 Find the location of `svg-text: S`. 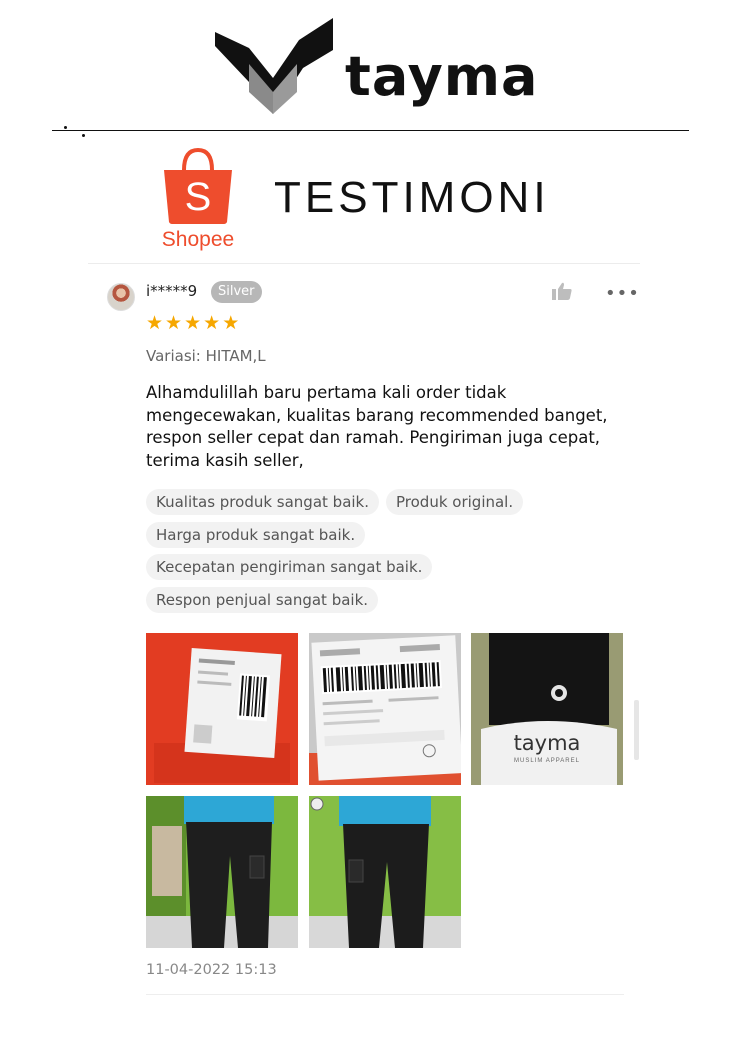

svg-text: S is located at coordinates (198, 197).